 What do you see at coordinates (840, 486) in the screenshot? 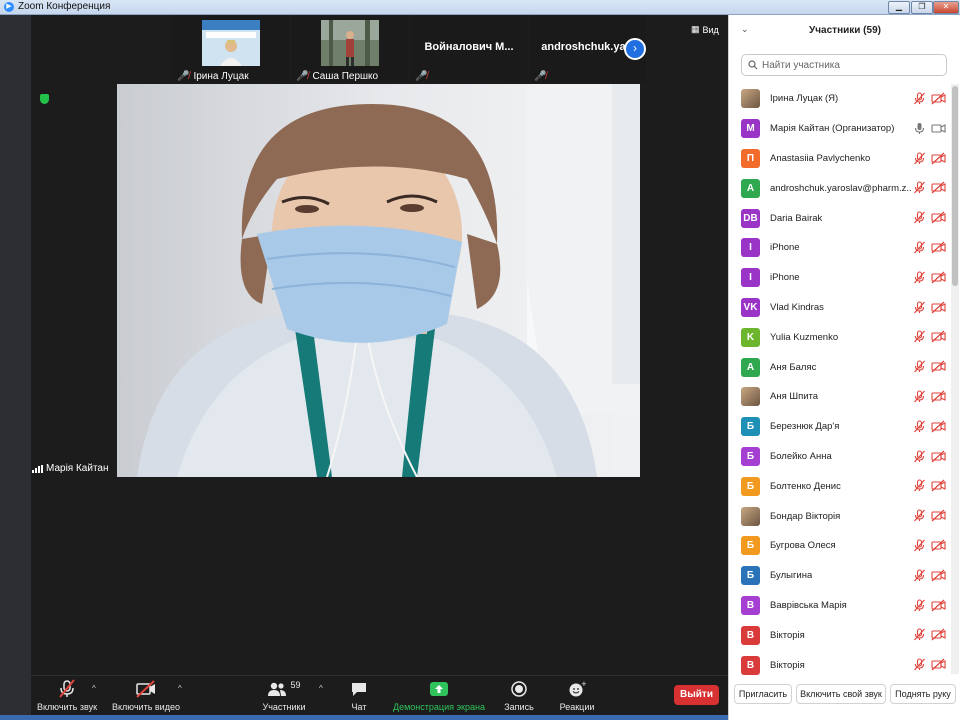
I see `participant-row: Б Болтенко Денис` at bounding box center [840, 486].